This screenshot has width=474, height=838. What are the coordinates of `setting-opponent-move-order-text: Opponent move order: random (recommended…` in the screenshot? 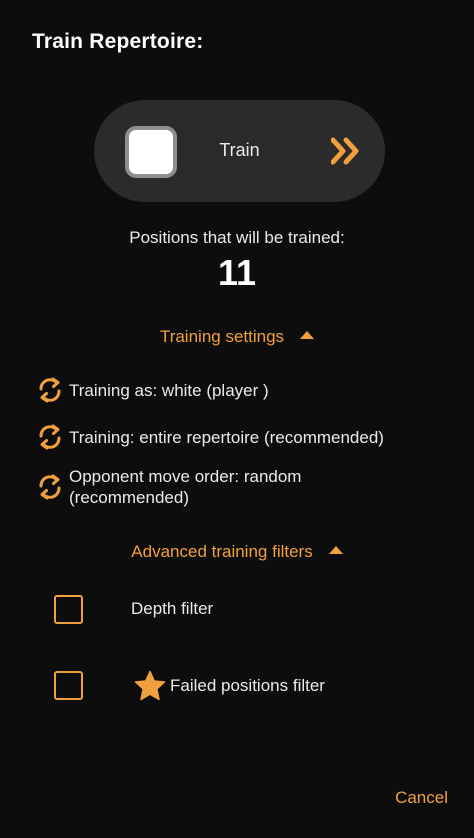 It's located at (185, 487).